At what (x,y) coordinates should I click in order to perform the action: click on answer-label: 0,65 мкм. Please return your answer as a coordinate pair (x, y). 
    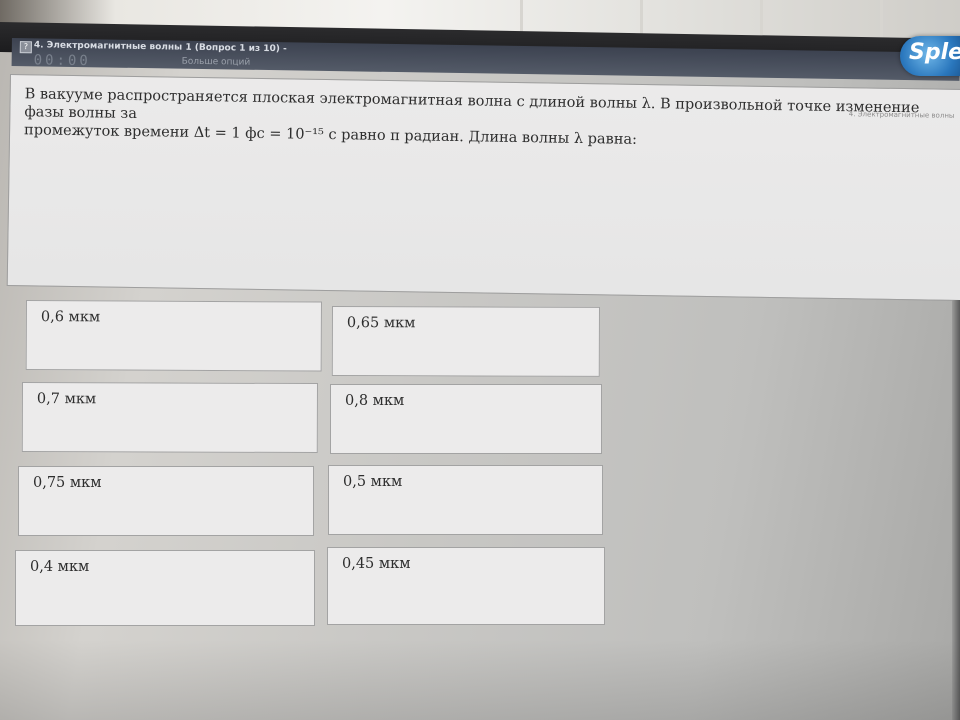
    Looking at the image, I should click on (381, 323).